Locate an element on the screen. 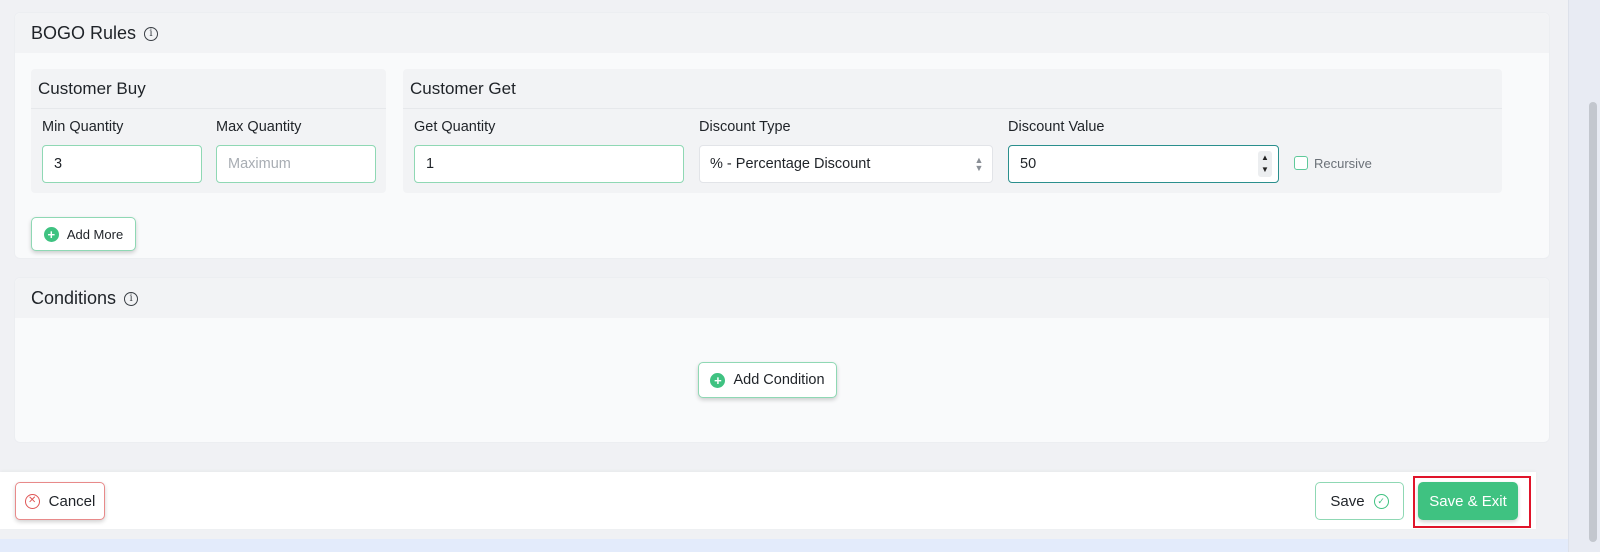  min-quantity-label: Min Quantity is located at coordinates (83, 127).